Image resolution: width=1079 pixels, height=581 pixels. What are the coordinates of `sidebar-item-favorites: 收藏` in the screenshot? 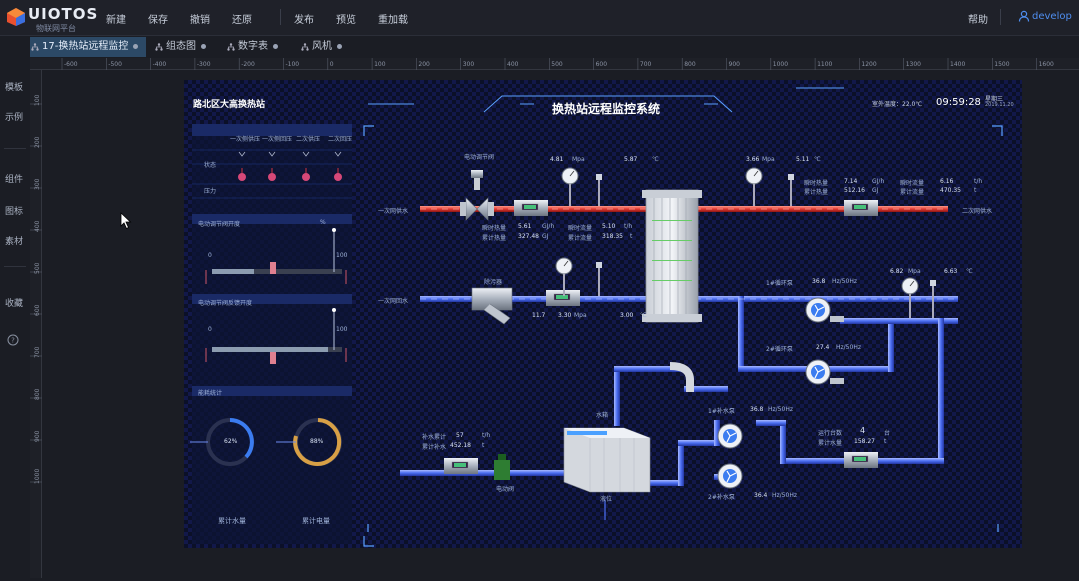 It's located at (14, 302).